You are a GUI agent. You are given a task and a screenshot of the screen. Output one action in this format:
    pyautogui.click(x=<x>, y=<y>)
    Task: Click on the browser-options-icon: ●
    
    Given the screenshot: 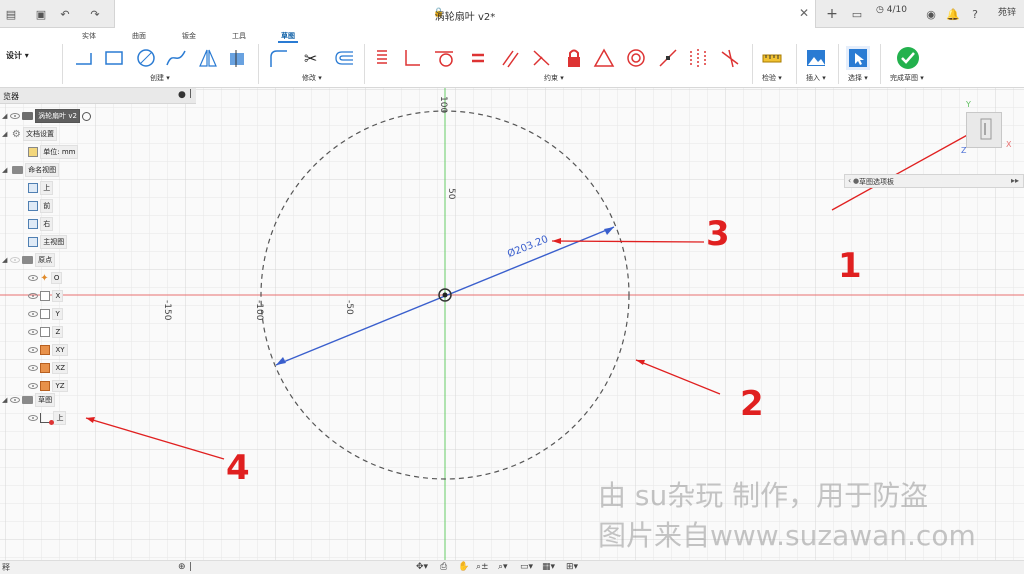 What is the action you would take?
    pyautogui.click(x=182, y=95)
    